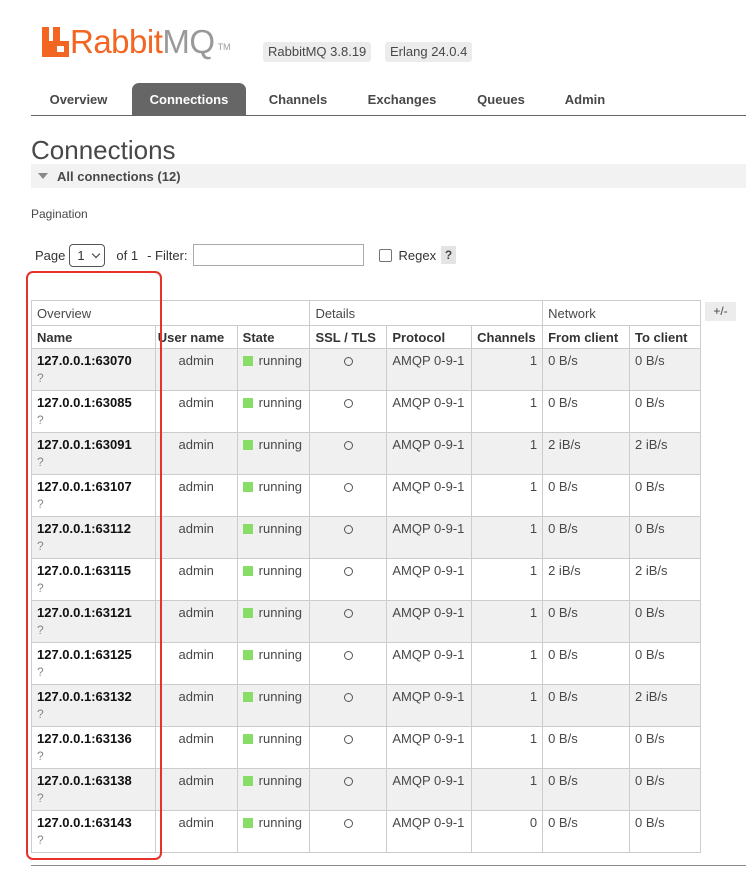 Image resolution: width=746 pixels, height=869 pixels. Describe the element at coordinates (84, 360) in the screenshot. I see `connection-name: 127.0.0.1:63070` at that location.